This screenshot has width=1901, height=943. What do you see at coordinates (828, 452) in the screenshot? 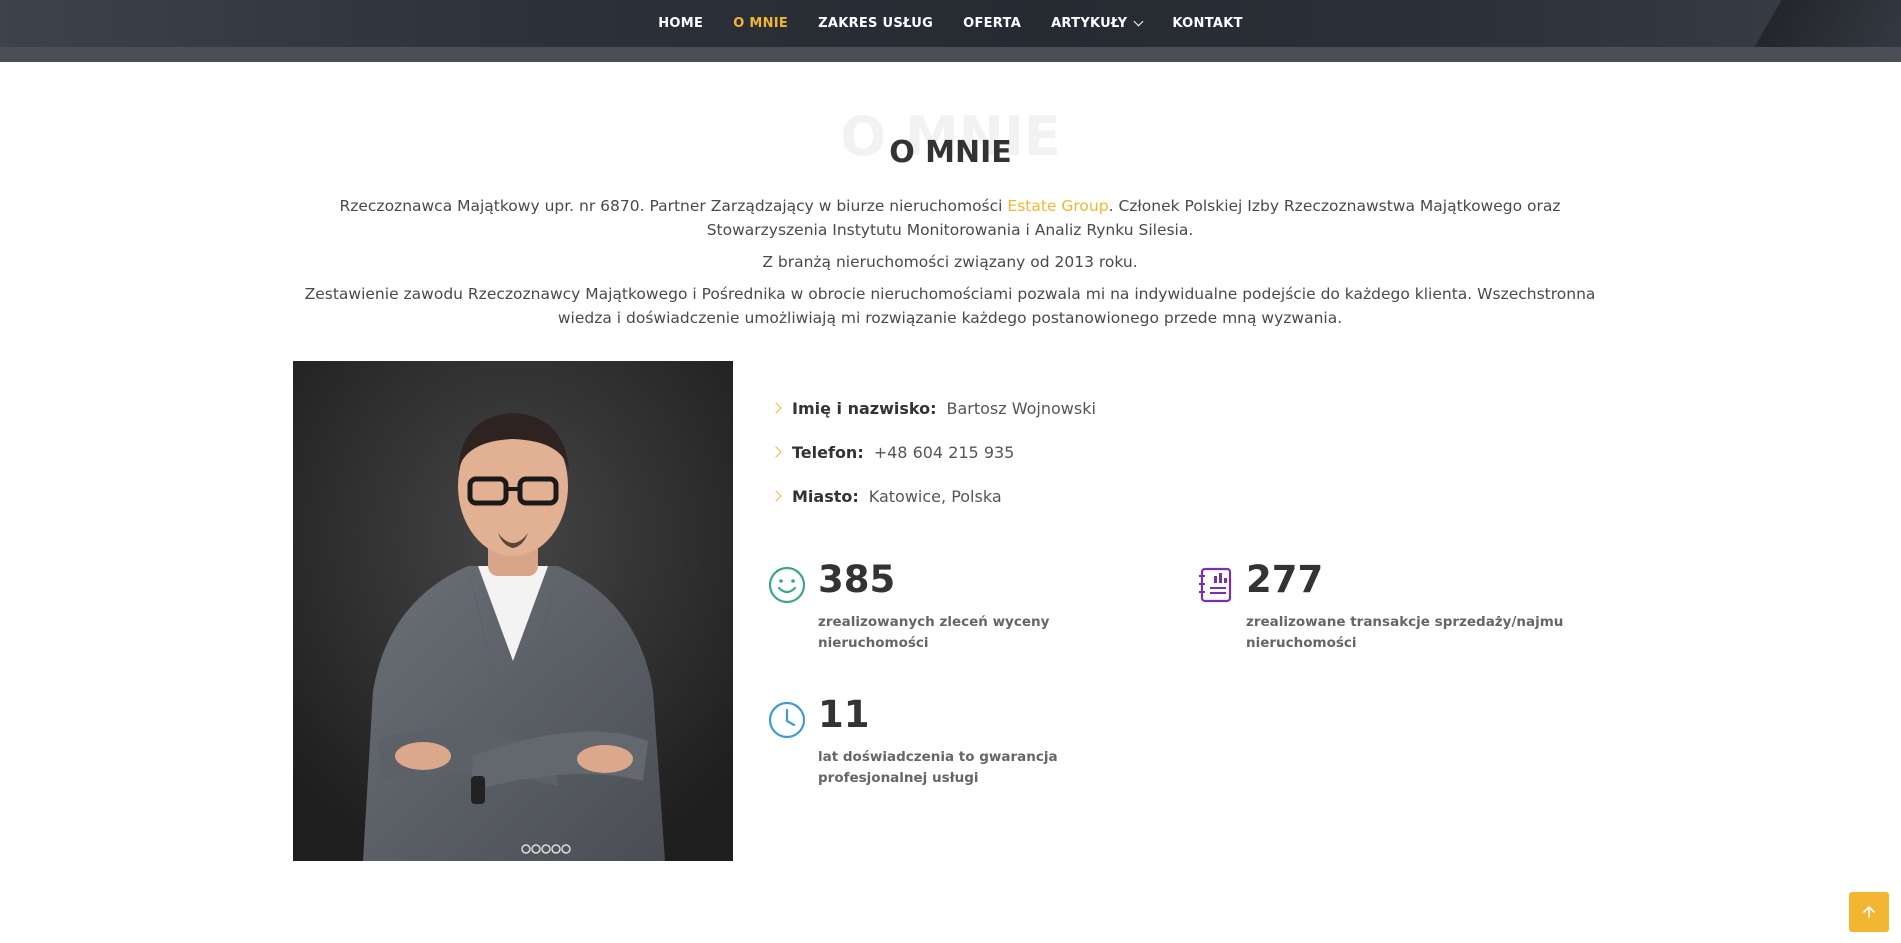
I see `info-key-phone: Telefon:` at bounding box center [828, 452].